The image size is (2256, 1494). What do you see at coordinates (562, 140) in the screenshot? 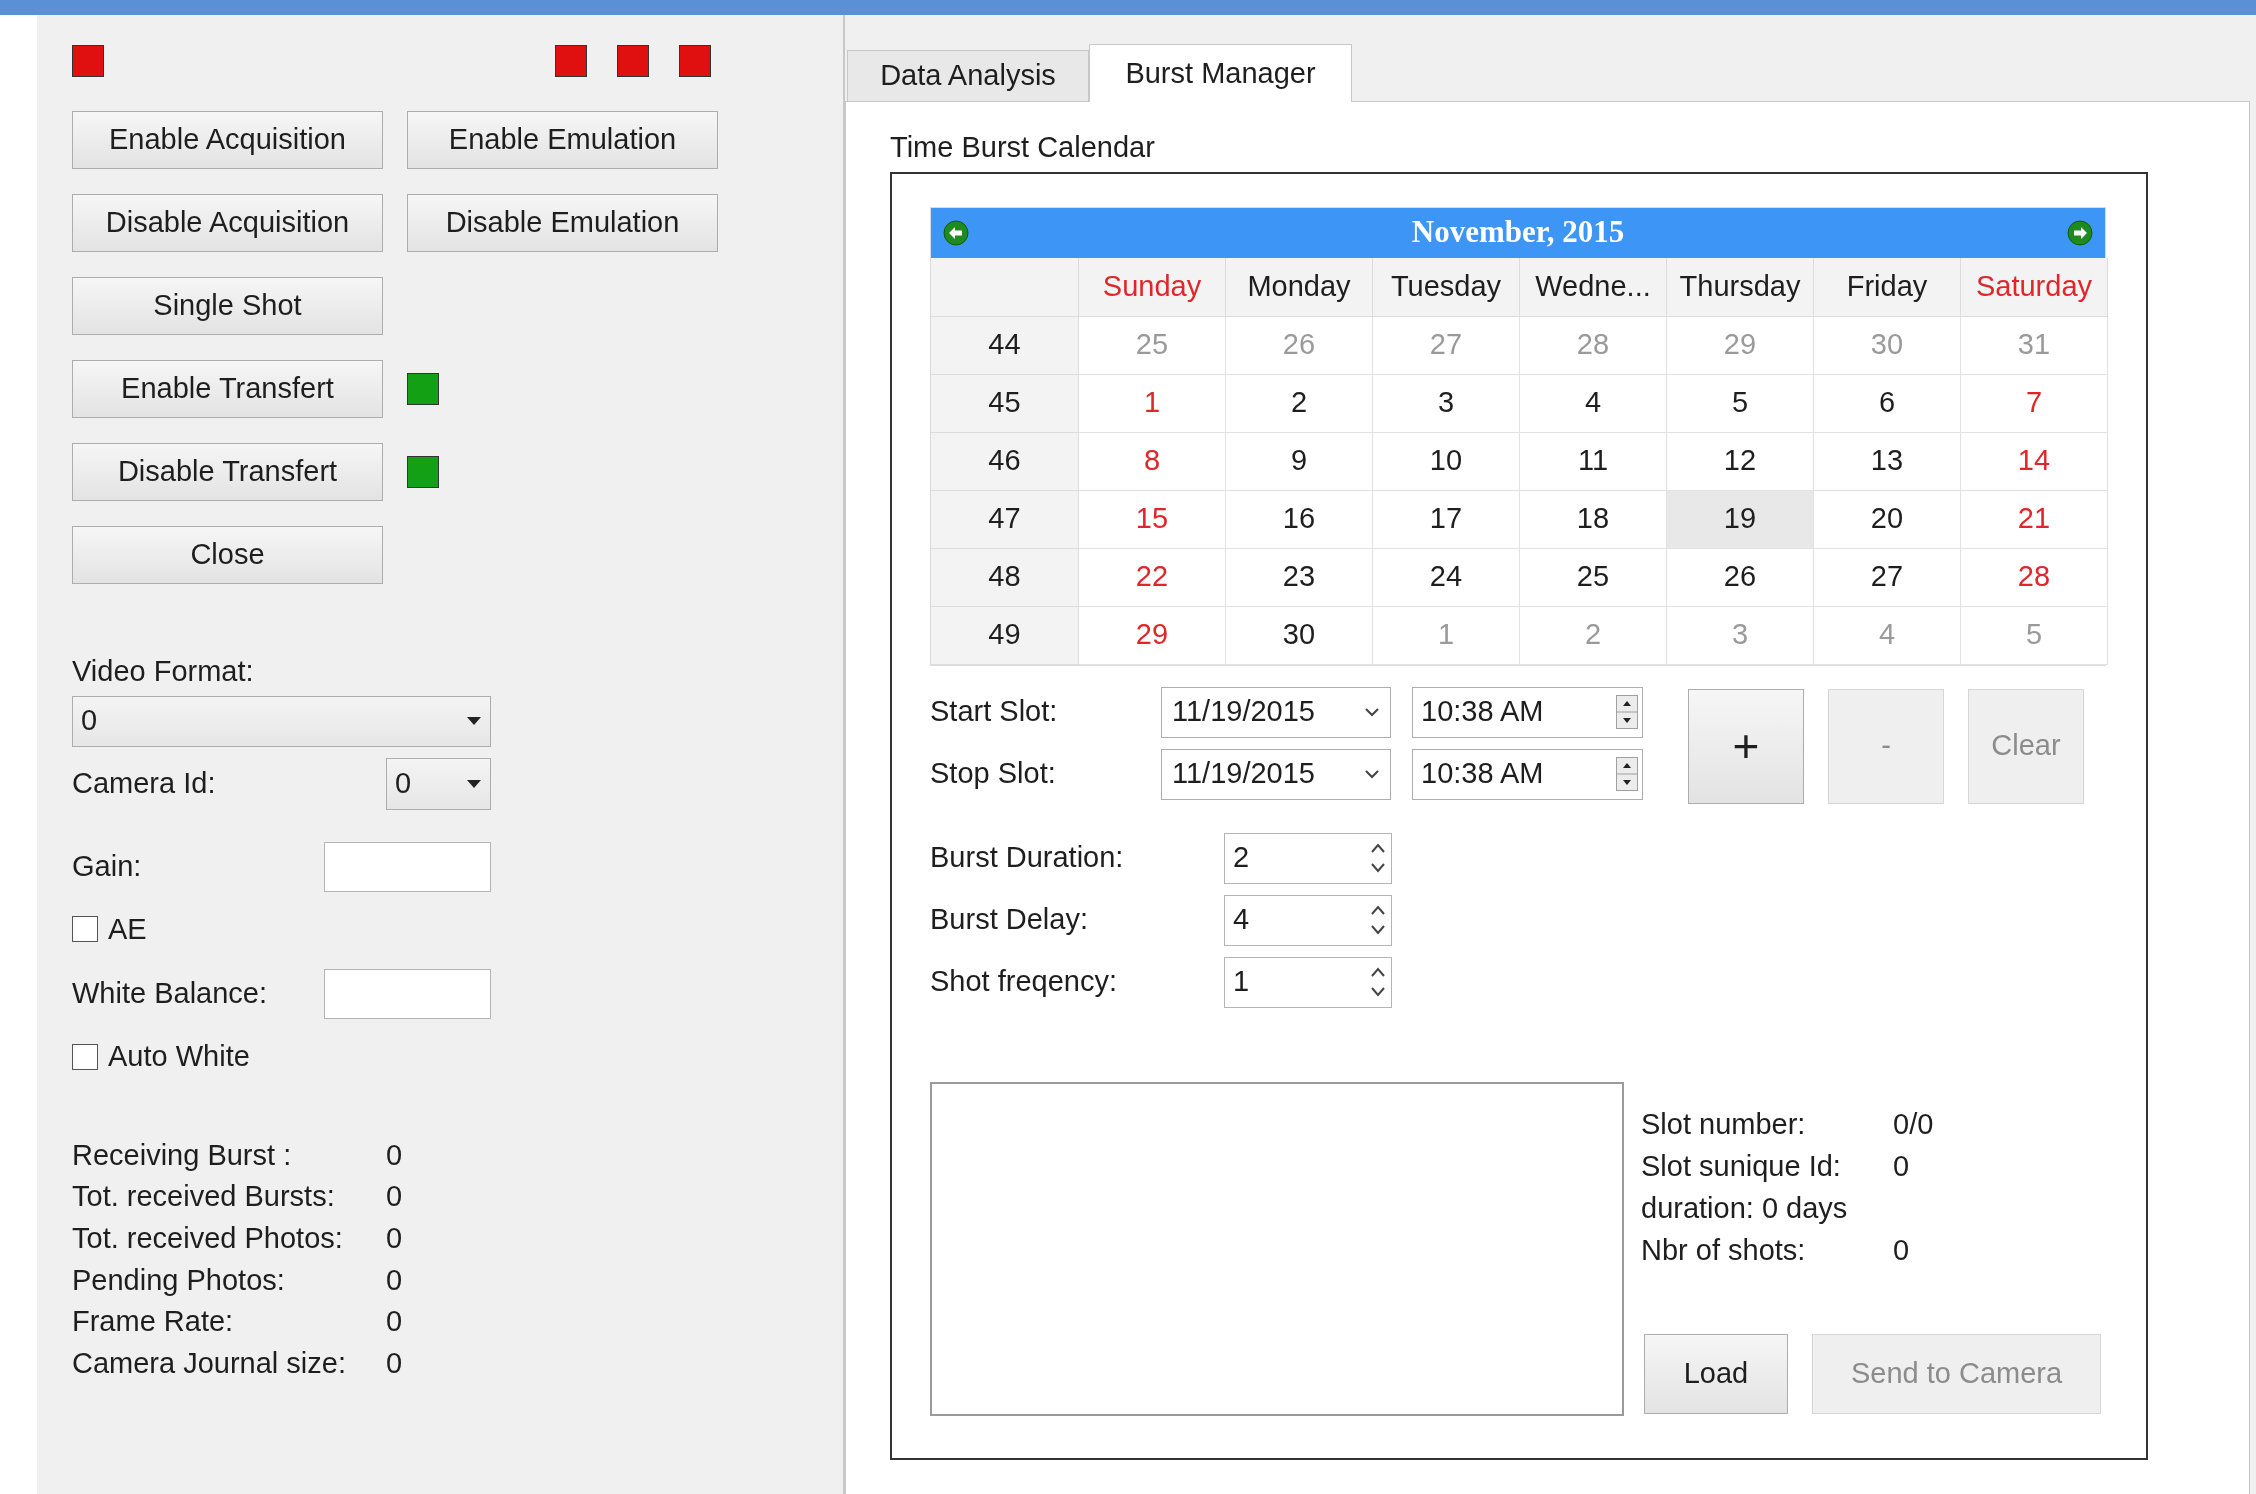
I see `action-button: Enable Emulation` at bounding box center [562, 140].